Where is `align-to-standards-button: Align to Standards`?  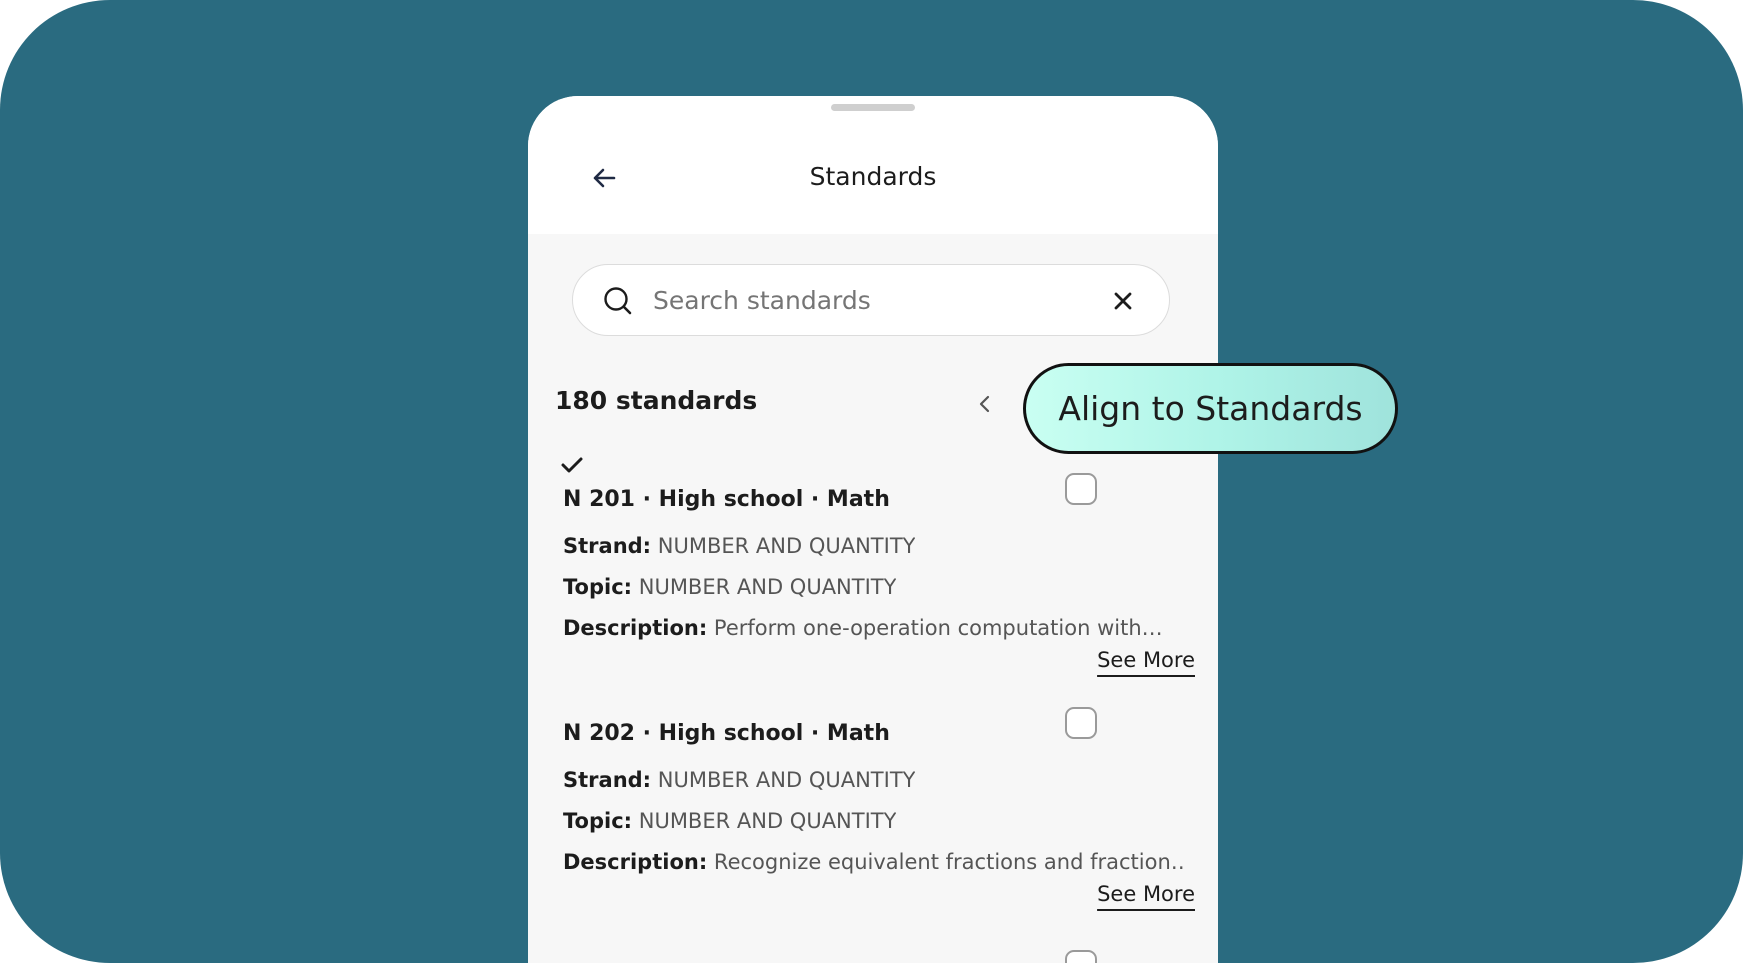 align-to-standards-button: Align to Standards is located at coordinates (1210, 408).